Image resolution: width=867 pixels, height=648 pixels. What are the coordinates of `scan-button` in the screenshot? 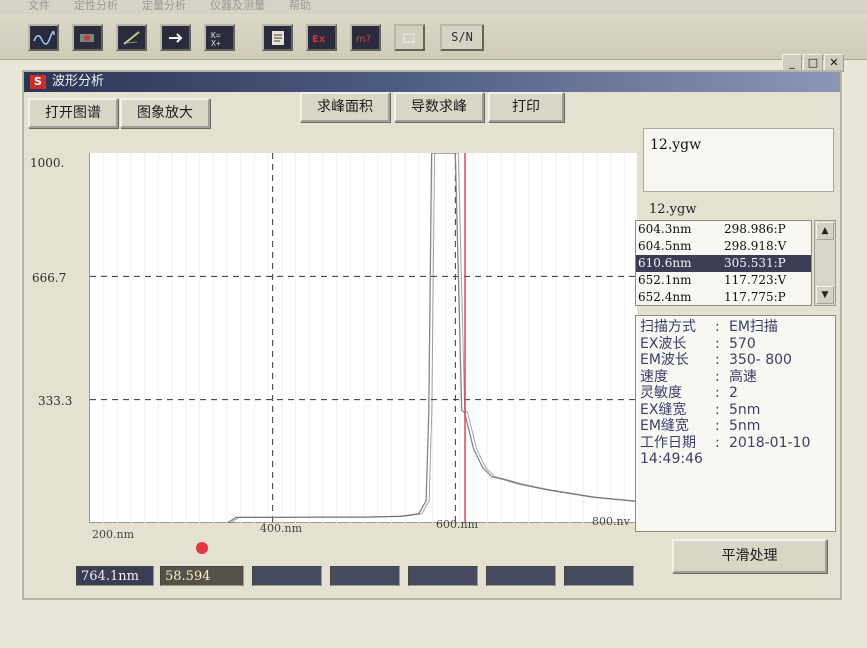 It's located at (87, 37).